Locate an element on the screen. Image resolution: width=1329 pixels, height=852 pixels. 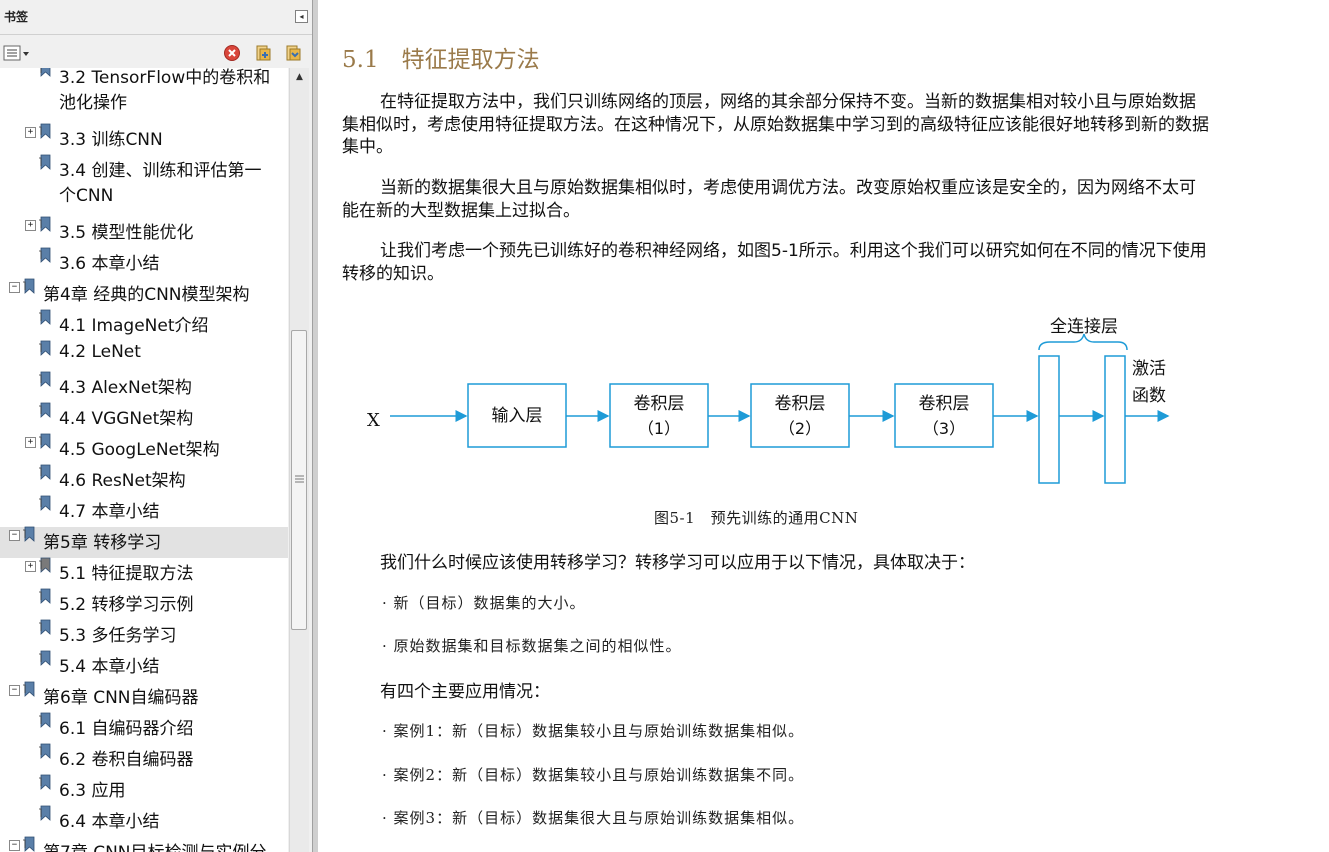
bookmark-label: 5.3 多任务学习 is located at coordinates (118, 636).